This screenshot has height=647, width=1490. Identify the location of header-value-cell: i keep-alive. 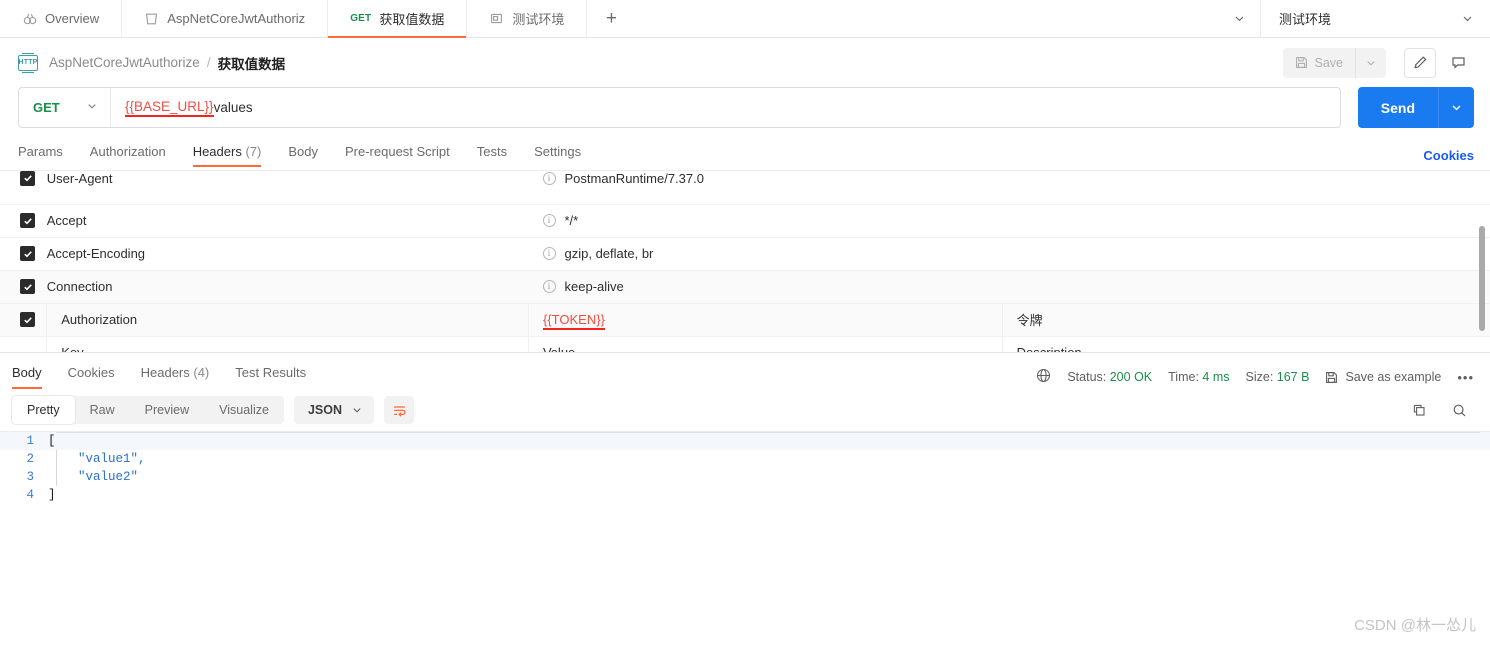
(765, 287).